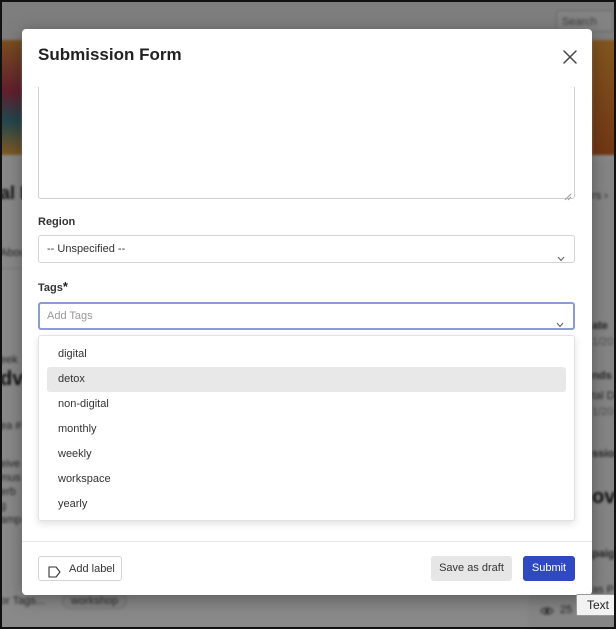 This screenshot has height=630, width=616. I want to click on tags-label-text: Tags, so click(50, 288).